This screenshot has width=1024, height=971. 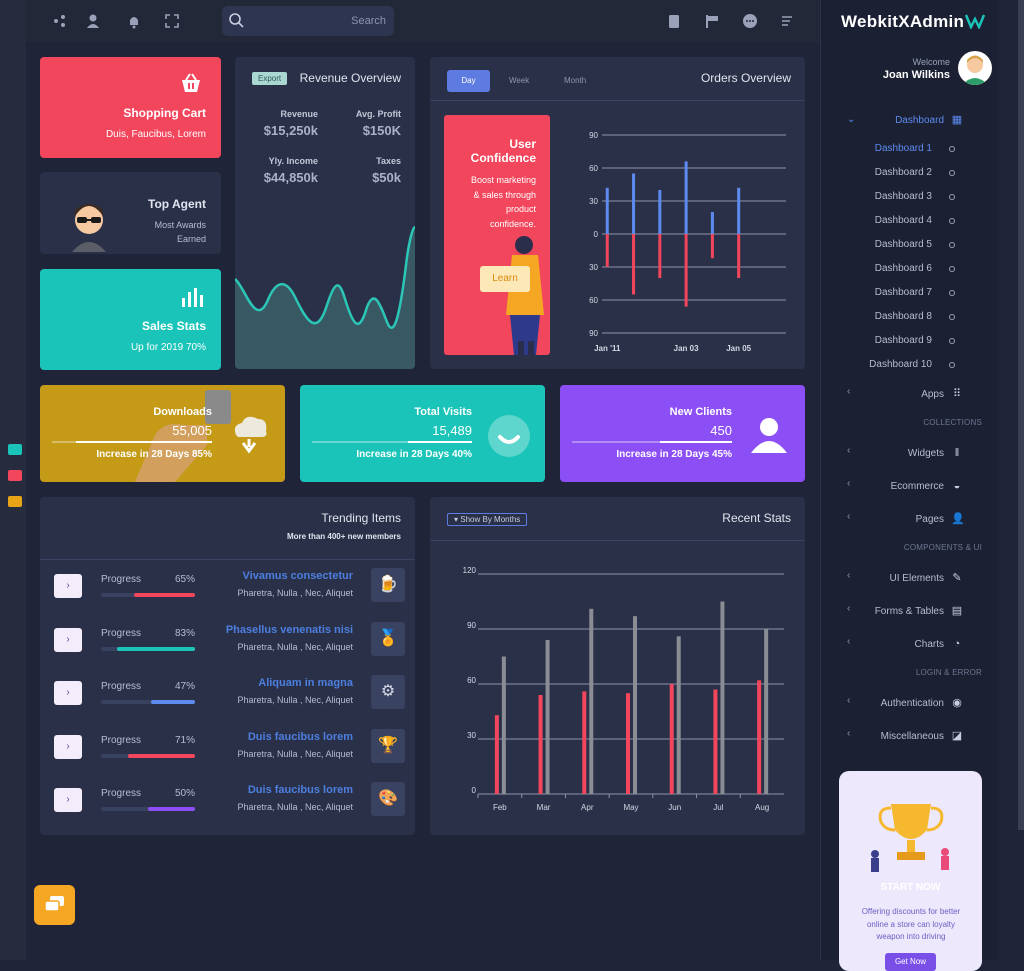 I want to click on section-collections: COLLECTIONS, so click(x=952, y=422).